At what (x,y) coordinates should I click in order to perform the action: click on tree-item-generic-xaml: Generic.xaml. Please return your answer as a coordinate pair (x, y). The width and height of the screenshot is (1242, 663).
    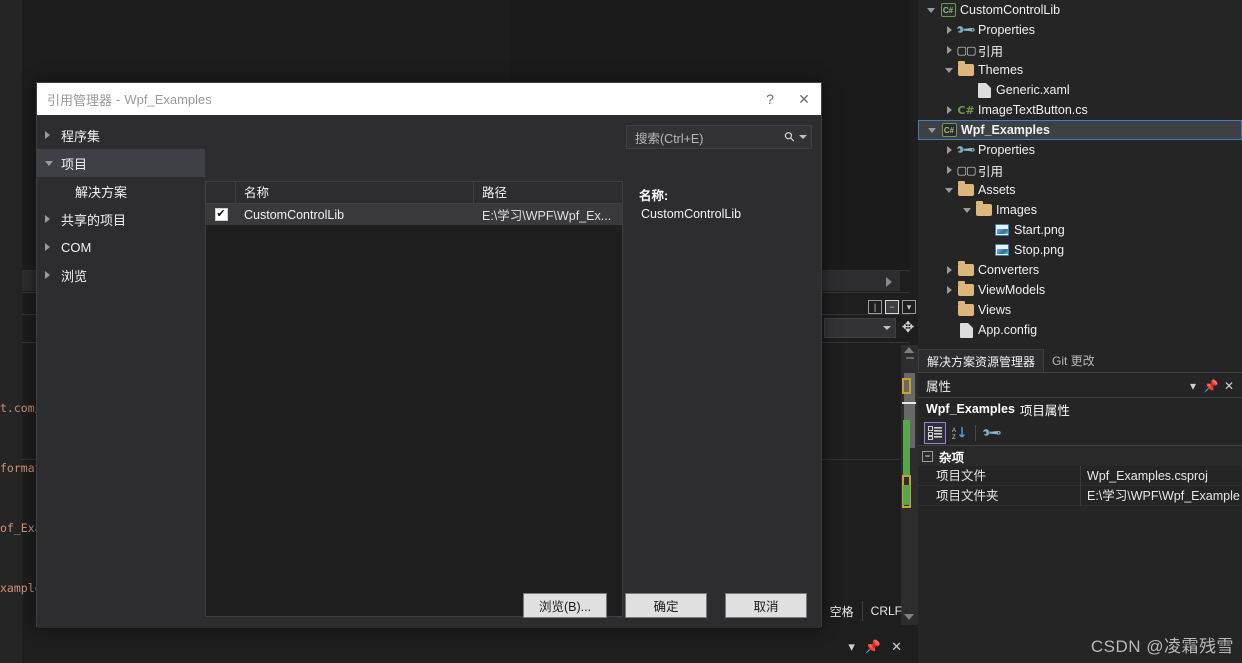
    Looking at the image, I should click on (1080, 90).